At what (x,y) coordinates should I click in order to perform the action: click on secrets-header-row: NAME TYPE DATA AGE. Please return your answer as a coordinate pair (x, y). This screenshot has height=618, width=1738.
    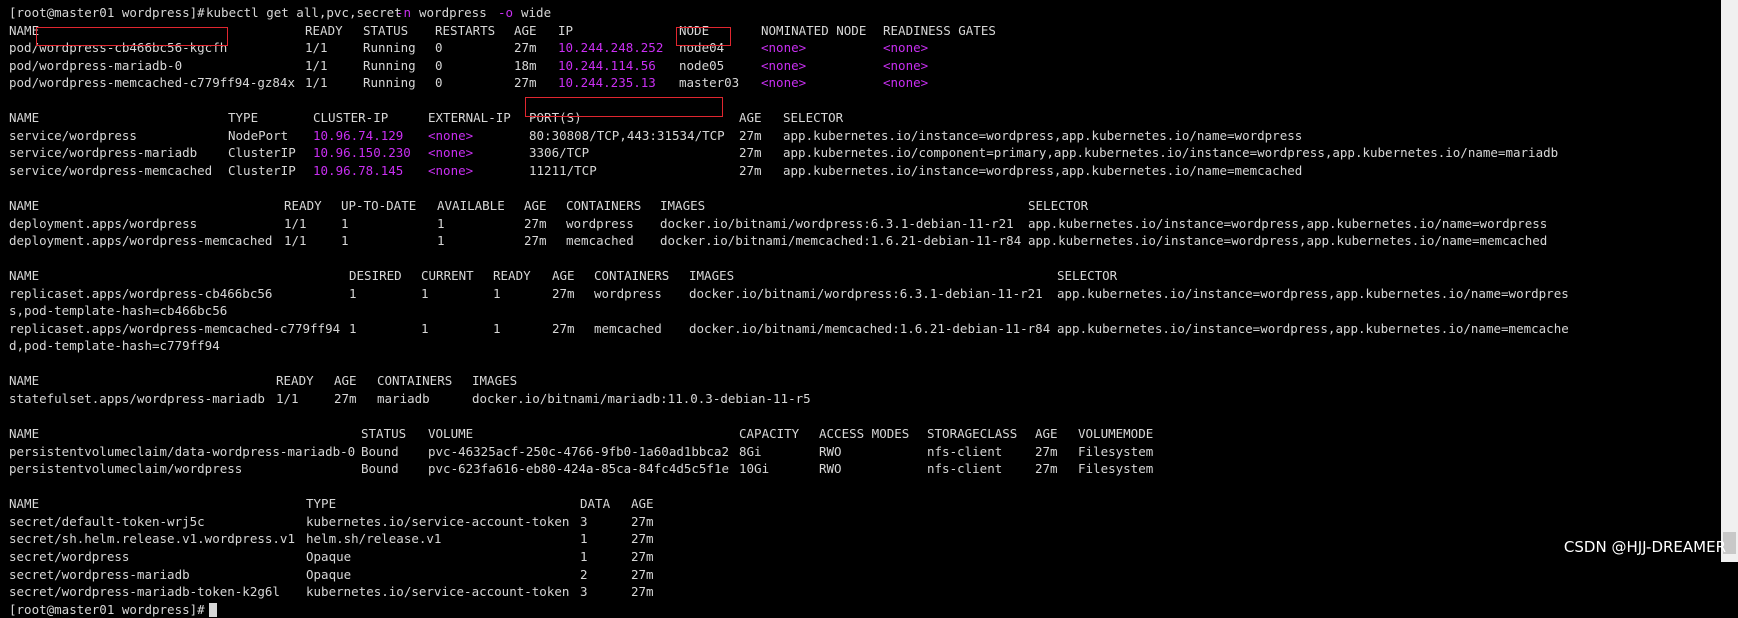
    Looking at the image, I should click on (873, 504).